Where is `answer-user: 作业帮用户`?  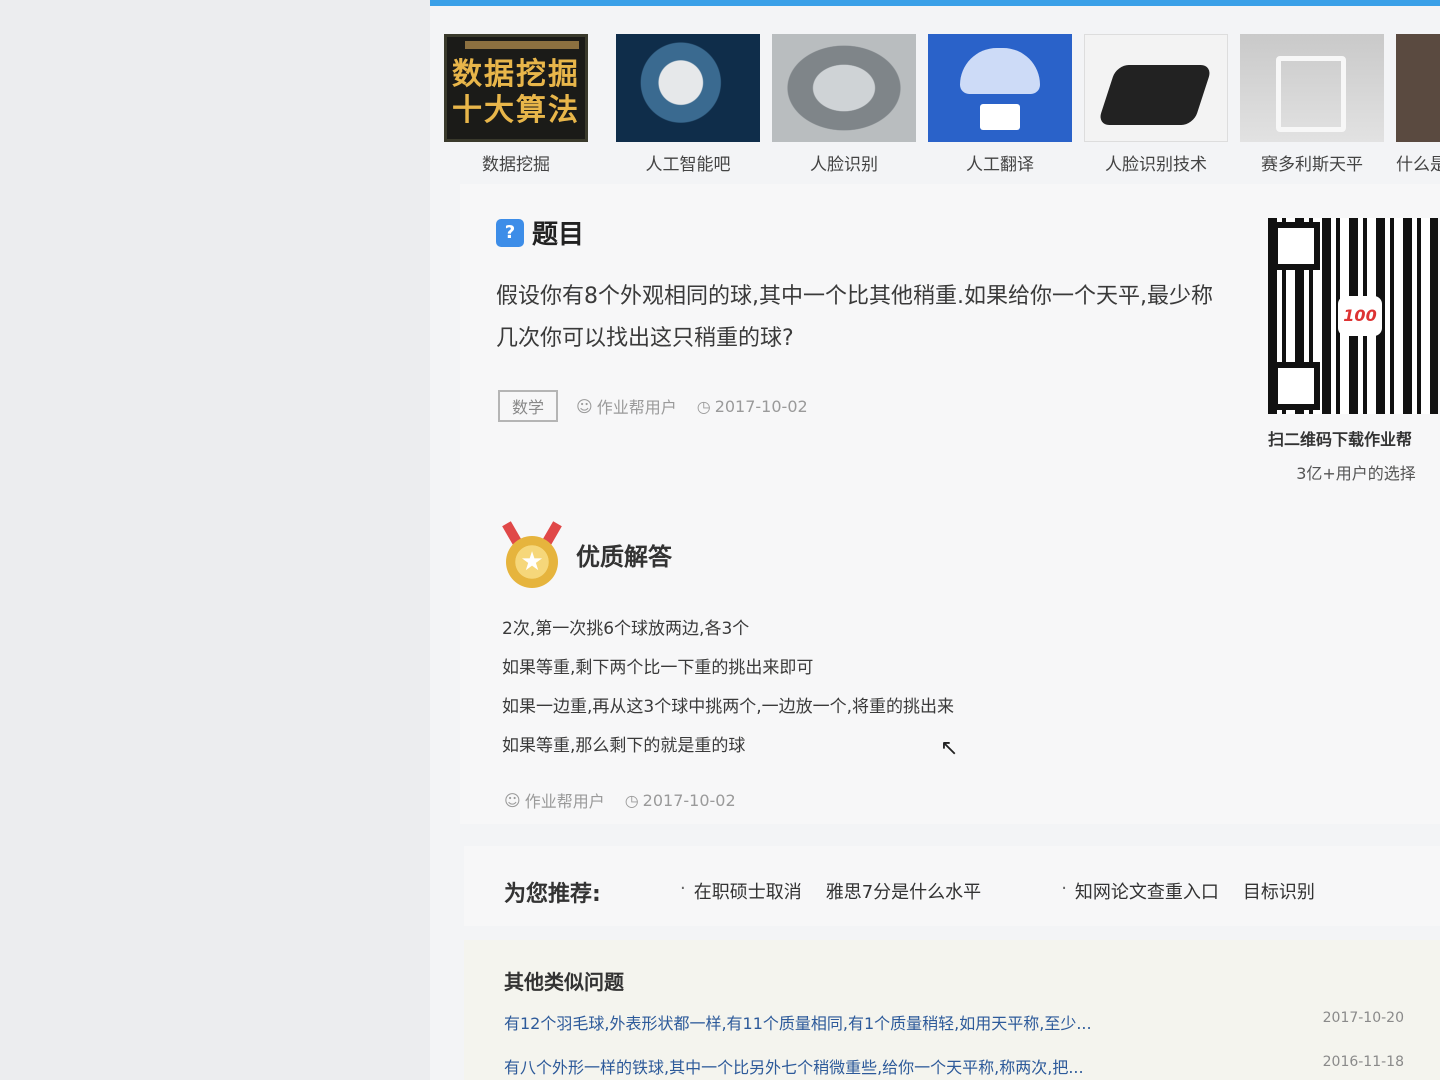
answer-user: 作业帮用户 is located at coordinates (564, 801).